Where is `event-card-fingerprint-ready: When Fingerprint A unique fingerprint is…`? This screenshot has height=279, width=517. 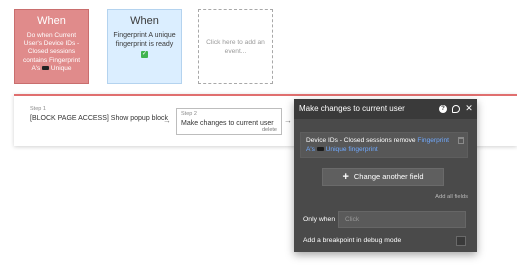
event-card-fingerprint-ready: When Fingerprint A unique fingerprint is… is located at coordinates (144, 46).